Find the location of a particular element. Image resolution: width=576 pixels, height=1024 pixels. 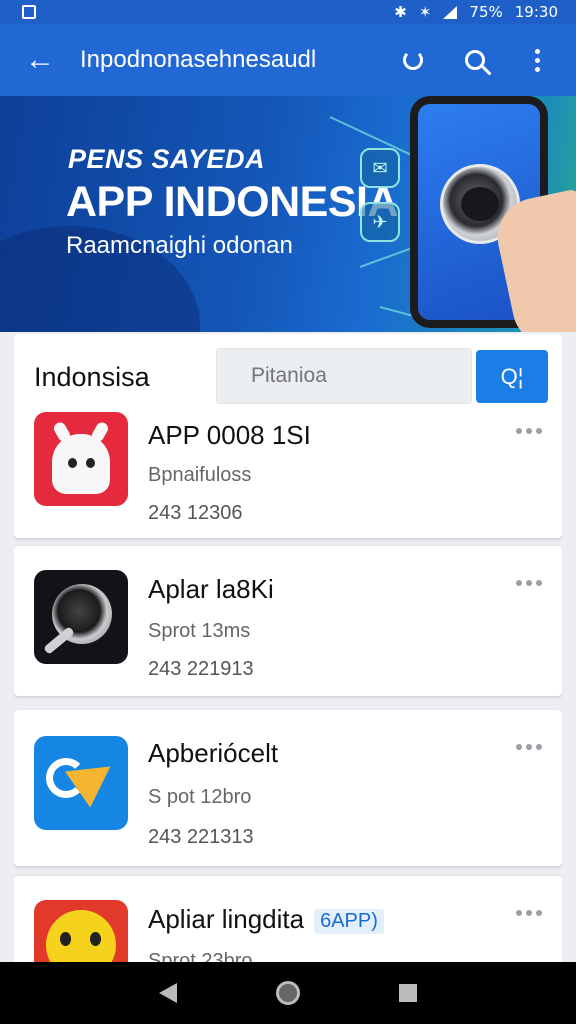

app-icon-plane is located at coordinates (81, 783).